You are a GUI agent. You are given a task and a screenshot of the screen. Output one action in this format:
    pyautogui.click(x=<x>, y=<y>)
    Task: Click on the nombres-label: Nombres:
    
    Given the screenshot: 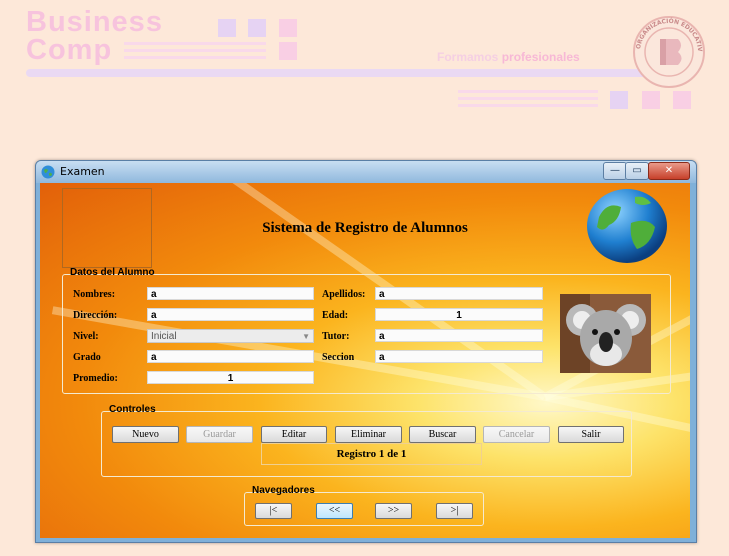 What is the action you would take?
    pyautogui.click(x=94, y=294)
    